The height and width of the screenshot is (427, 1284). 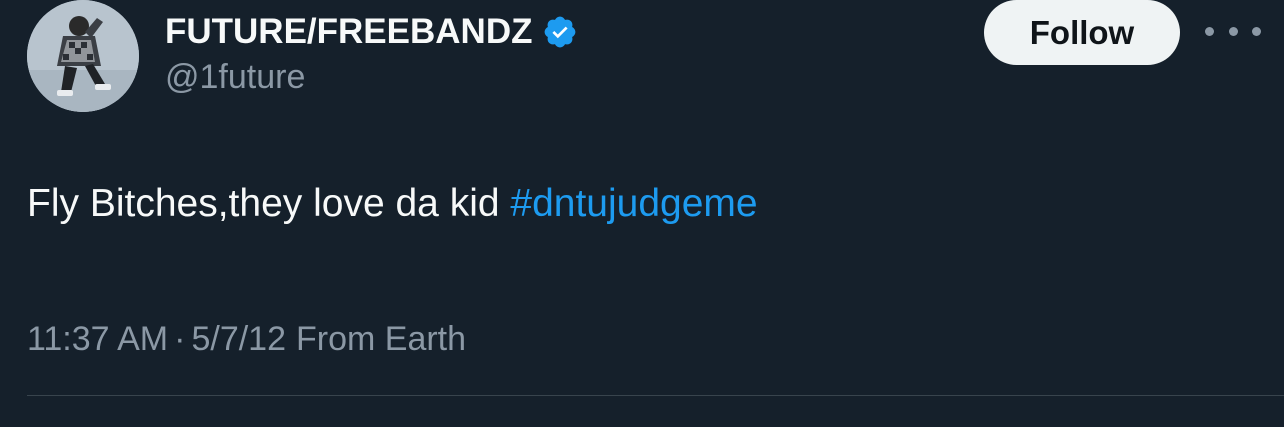 I want to click on tweet-body: Fly Bitches,they love da kid, so click(x=263, y=203).